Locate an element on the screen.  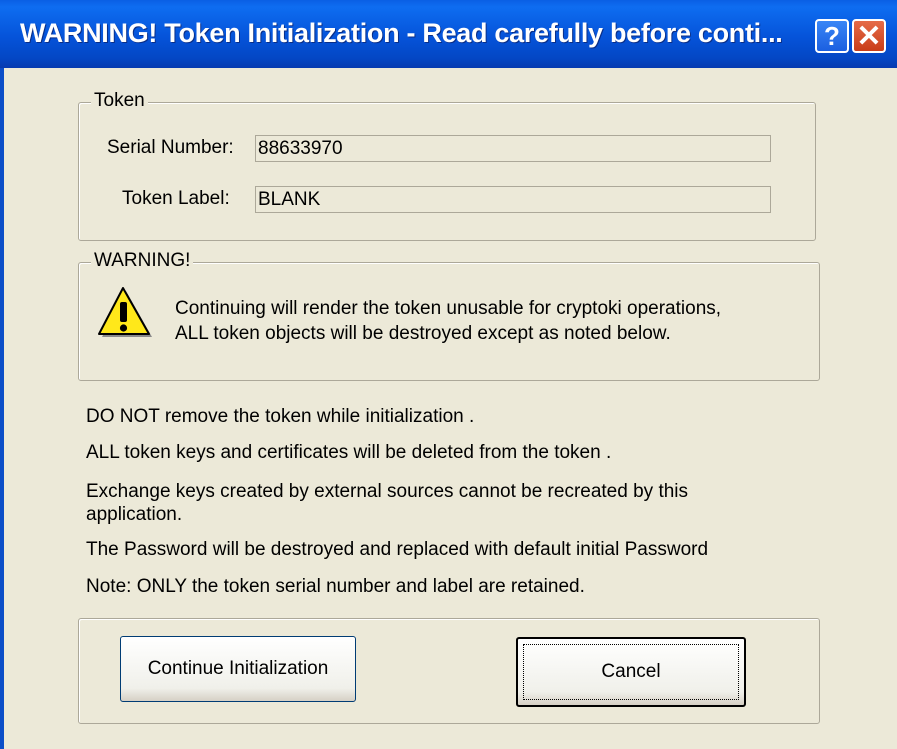
serial-number-field: 88633970 is located at coordinates (513, 148).